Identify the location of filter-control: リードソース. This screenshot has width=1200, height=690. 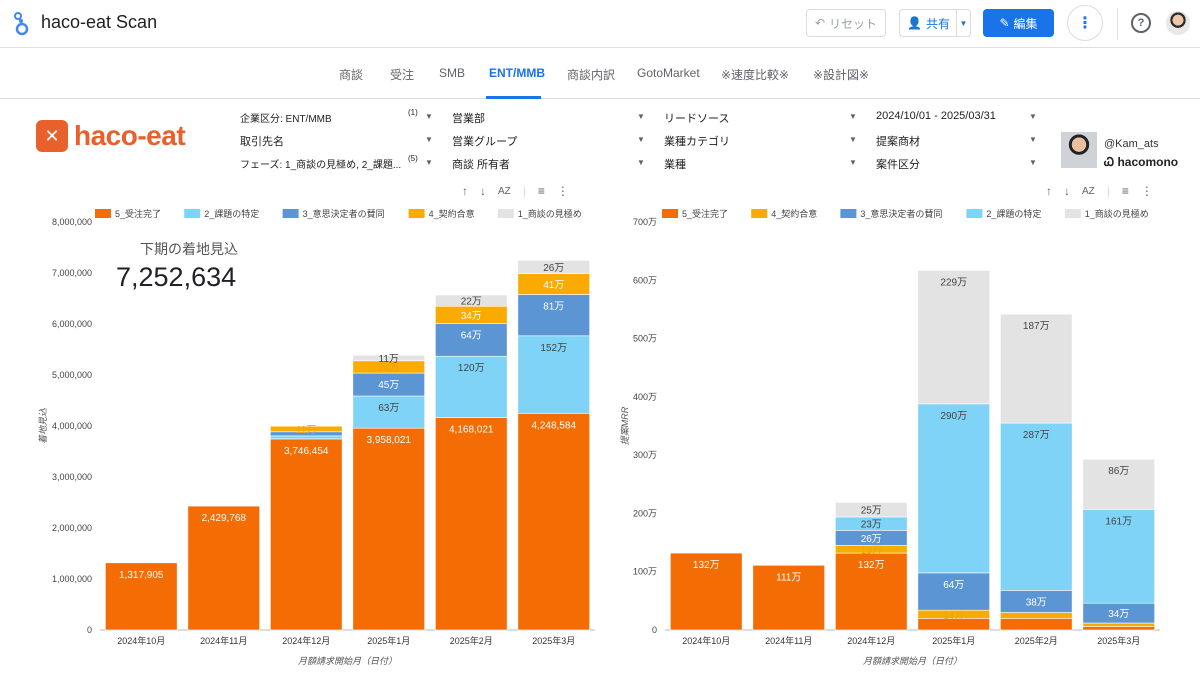
(696, 118).